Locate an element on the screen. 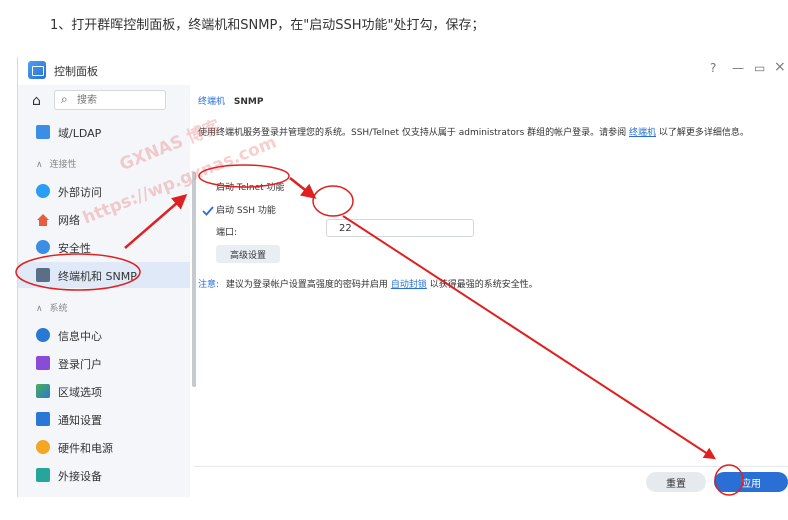 The width and height of the screenshot is (788, 520). search-box: ⌕ is located at coordinates (110, 100).